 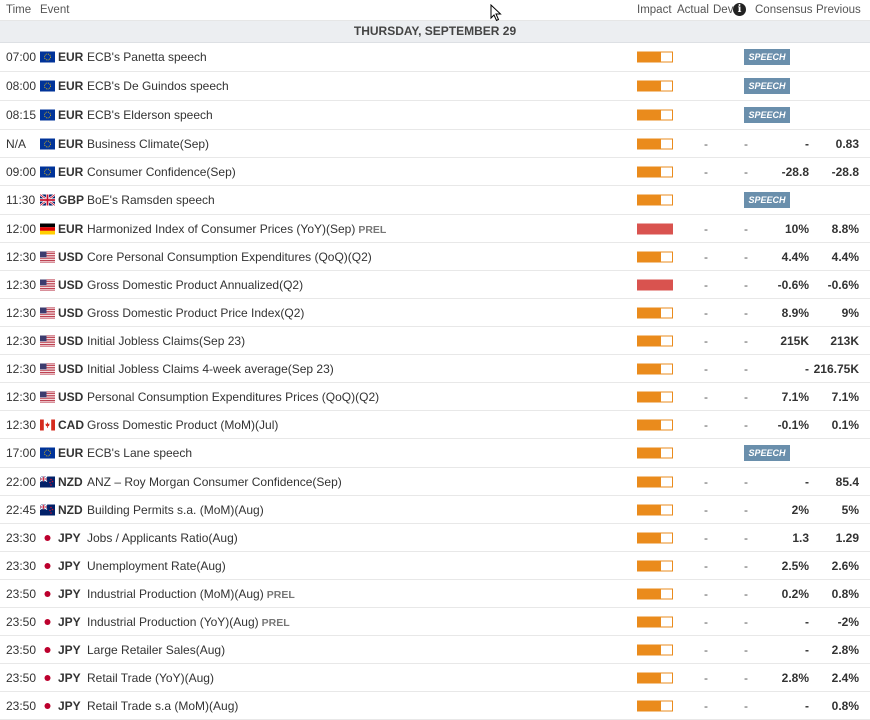 What do you see at coordinates (18, 10) in the screenshot?
I see `time-column-header: Time` at bounding box center [18, 10].